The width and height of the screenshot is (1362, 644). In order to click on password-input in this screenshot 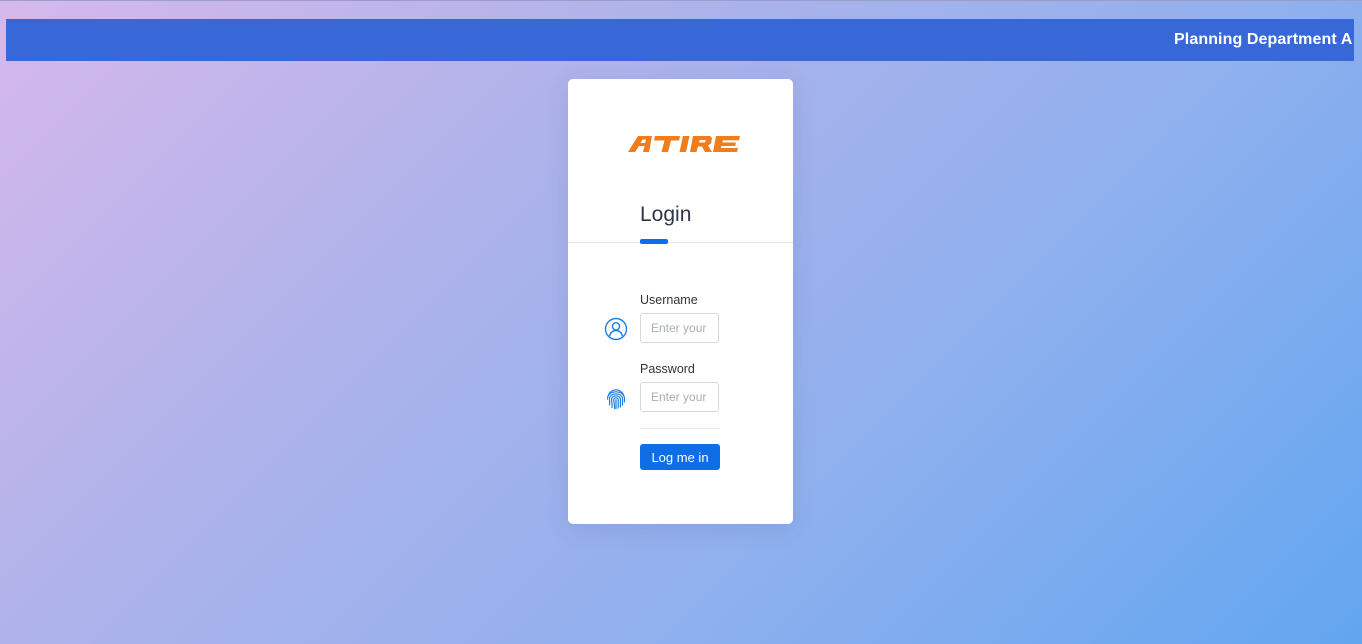, I will do `click(679, 397)`.